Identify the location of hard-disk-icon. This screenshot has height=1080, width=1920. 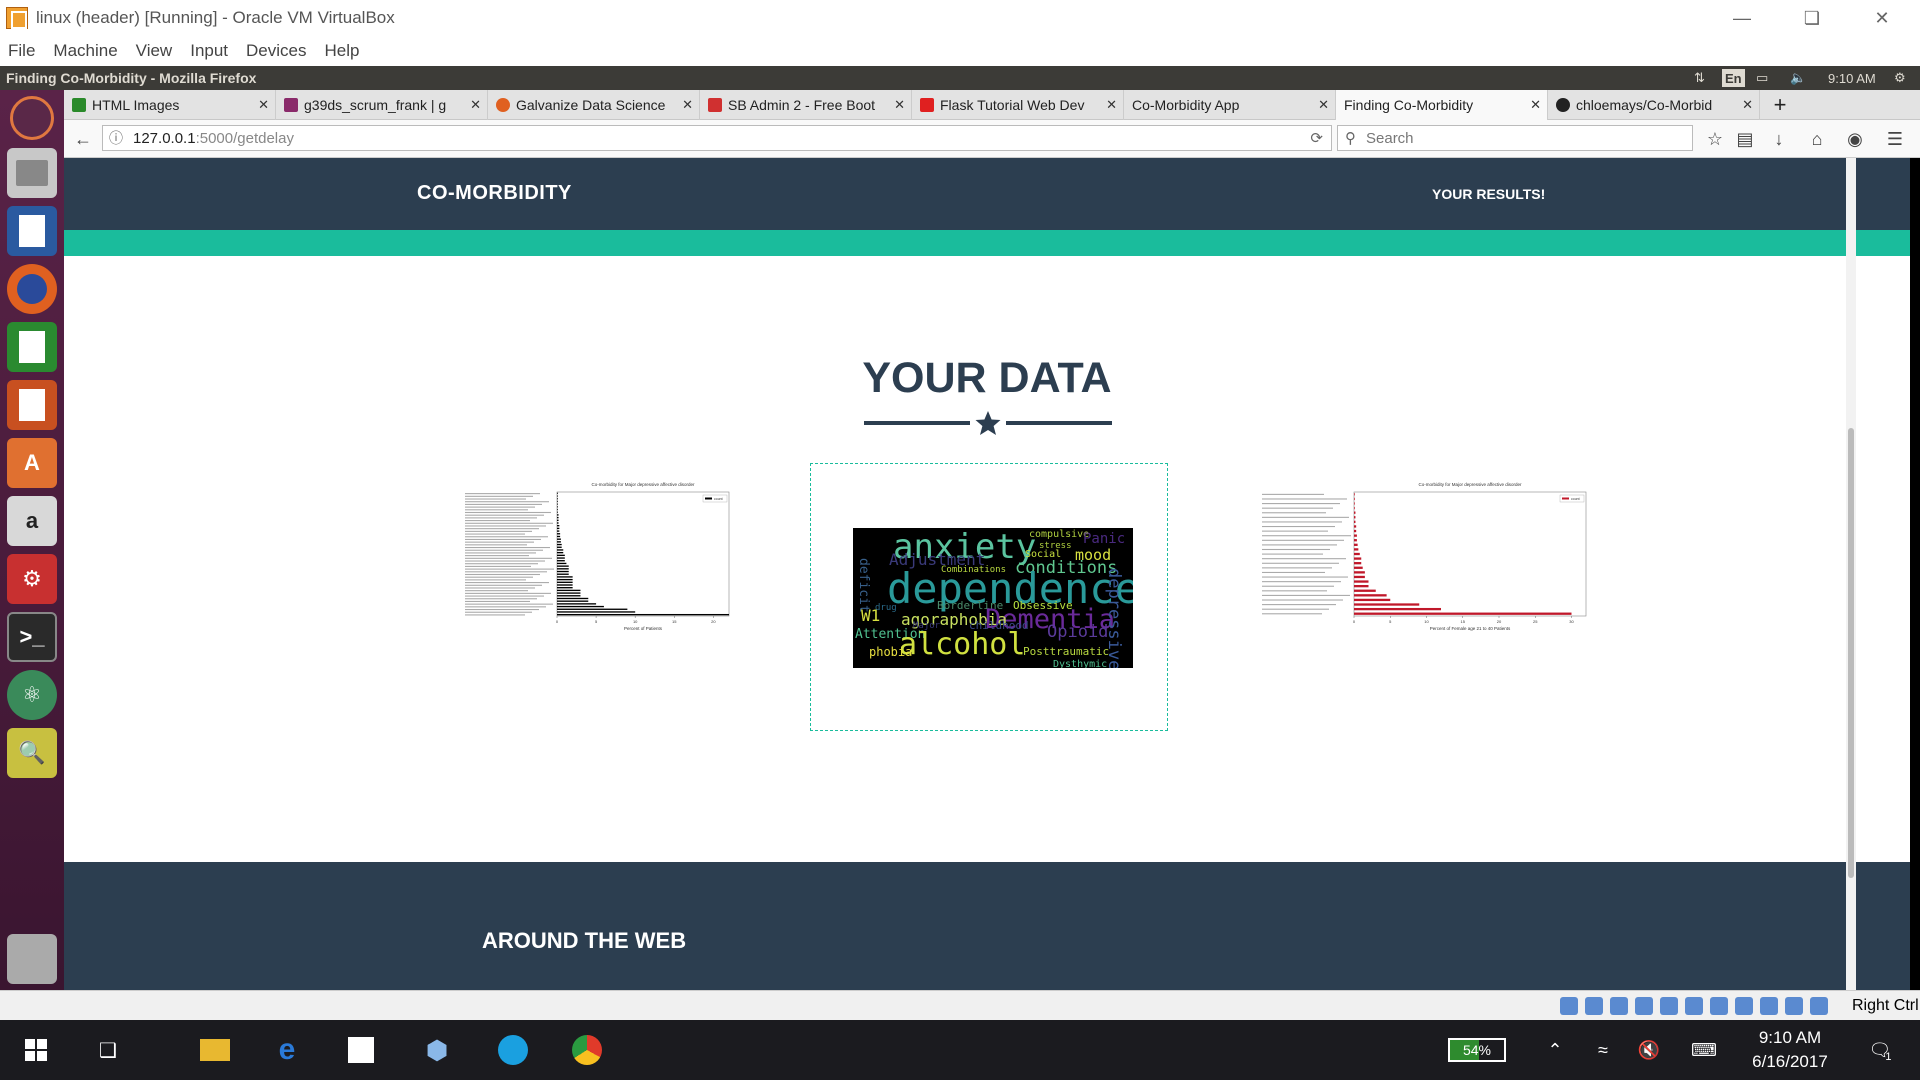
(1569, 1006).